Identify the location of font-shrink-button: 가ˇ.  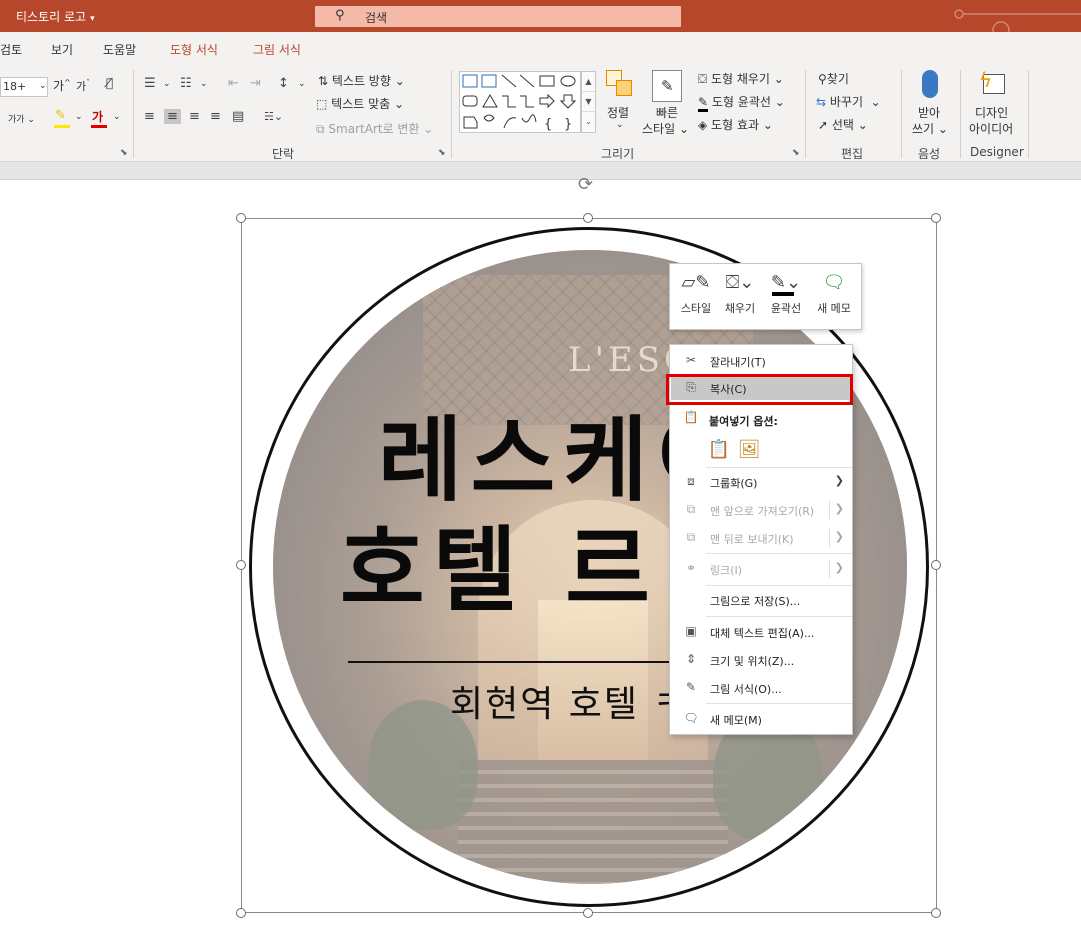
(83, 86).